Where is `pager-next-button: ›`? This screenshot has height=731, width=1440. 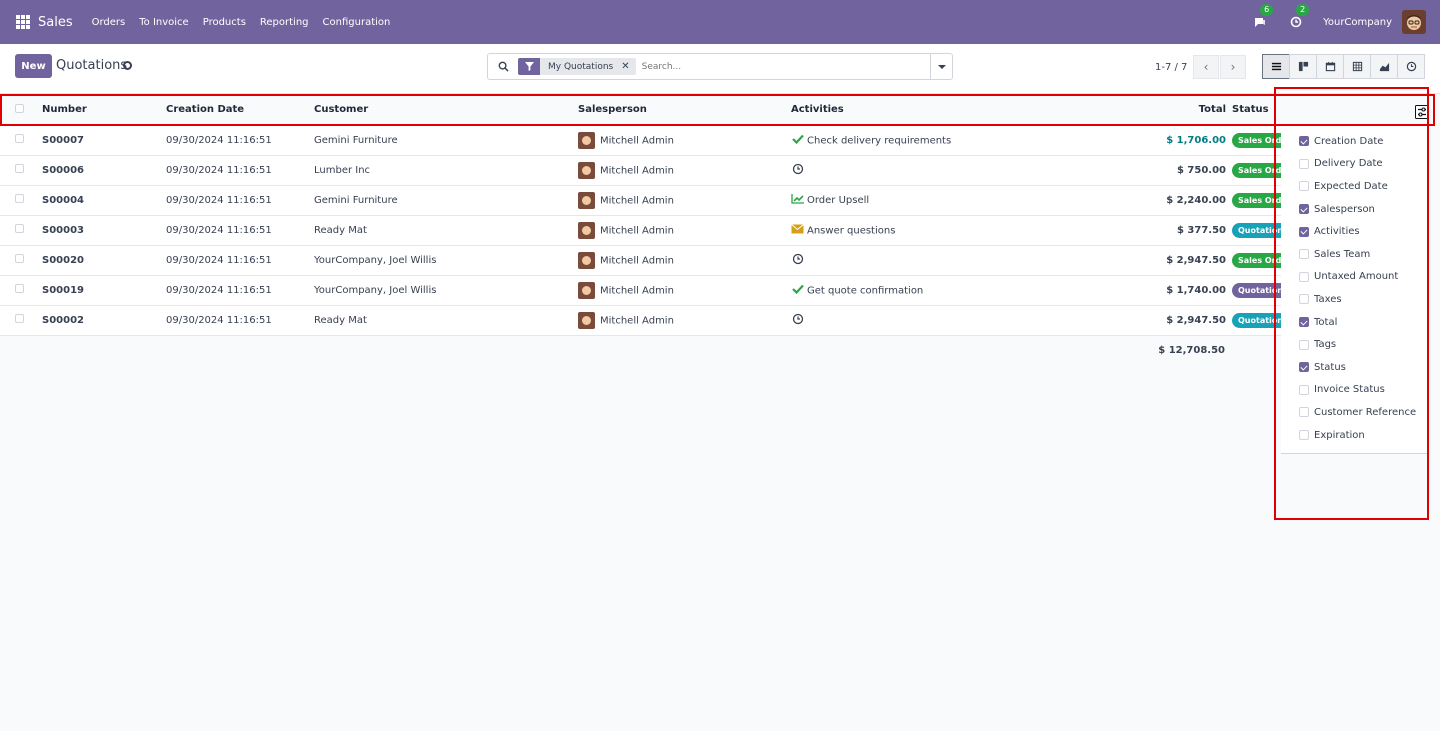 pager-next-button: › is located at coordinates (1233, 67).